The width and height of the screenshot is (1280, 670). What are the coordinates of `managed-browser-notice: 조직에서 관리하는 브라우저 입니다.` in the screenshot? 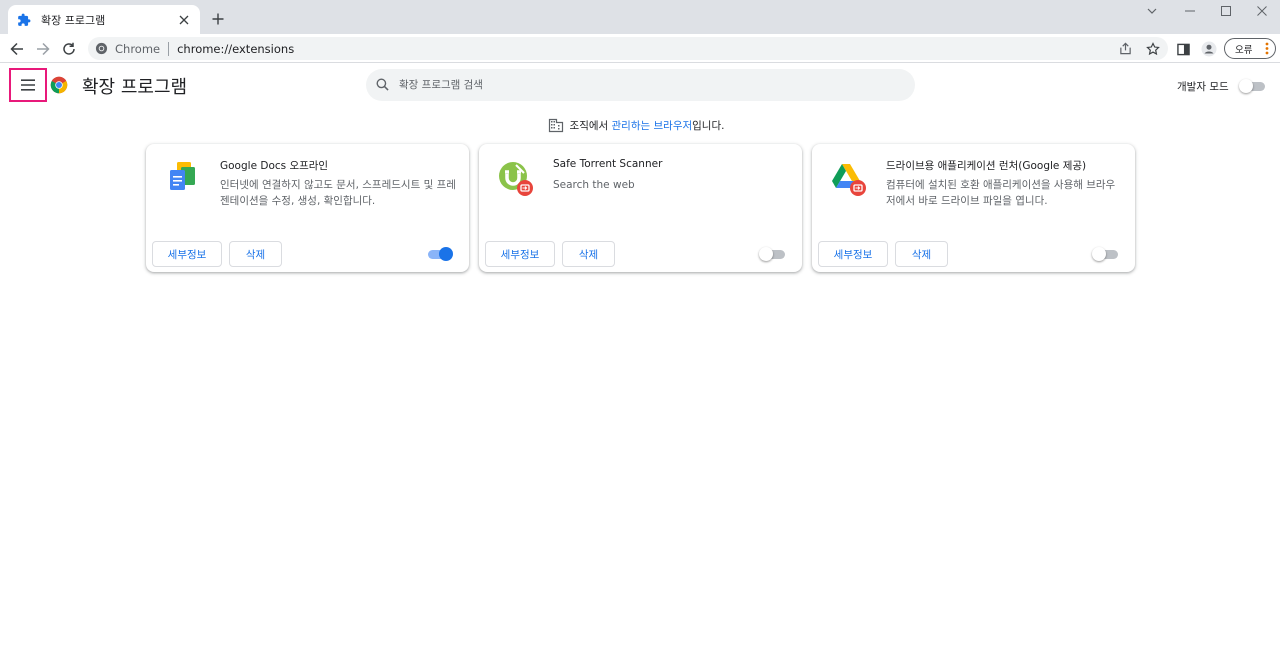 It's located at (640, 125).